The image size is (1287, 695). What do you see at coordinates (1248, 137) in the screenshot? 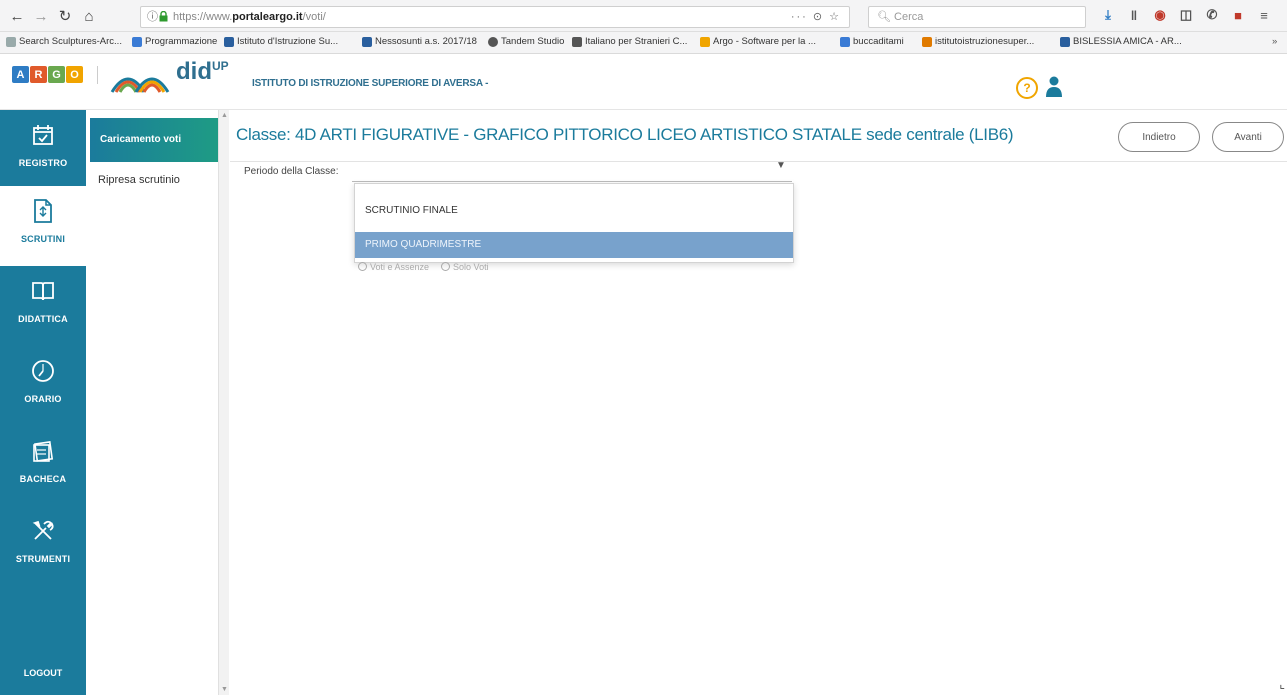
I see `next-button: Avanti` at bounding box center [1248, 137].